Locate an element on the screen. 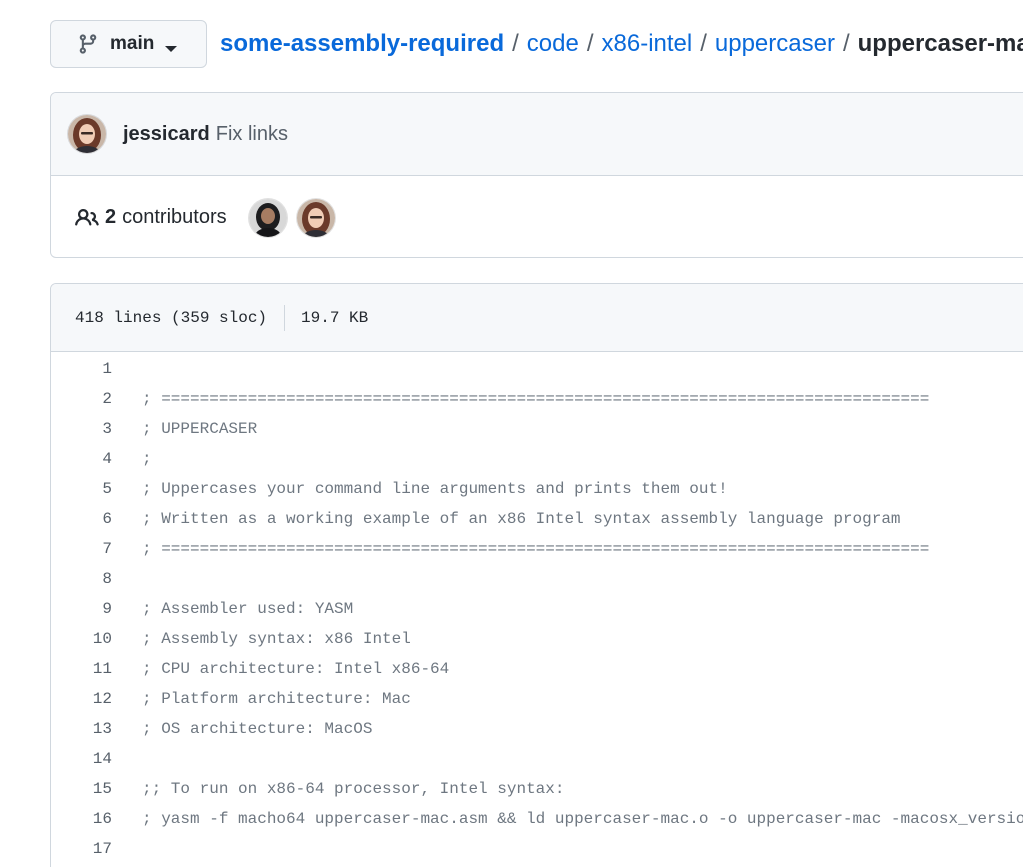 The image size is (1023, 867). contributors-count: 2 is located at coordinates (111, 217).